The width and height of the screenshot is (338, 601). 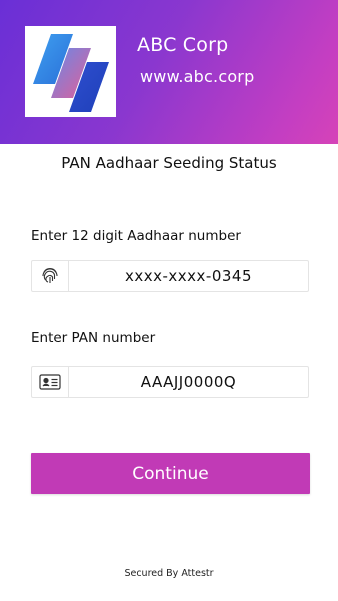 I want to click on continue-button: Continue, so click(x=170, y=473).